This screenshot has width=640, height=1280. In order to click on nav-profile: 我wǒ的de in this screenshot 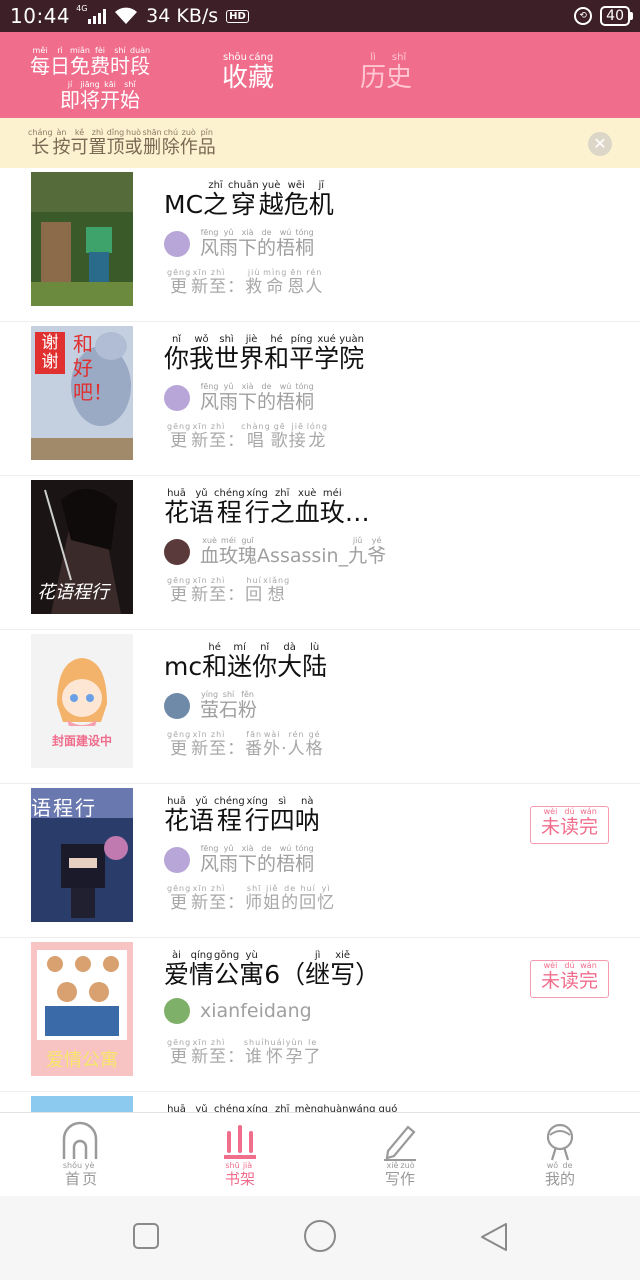, I will do `click(560, 1155)`.